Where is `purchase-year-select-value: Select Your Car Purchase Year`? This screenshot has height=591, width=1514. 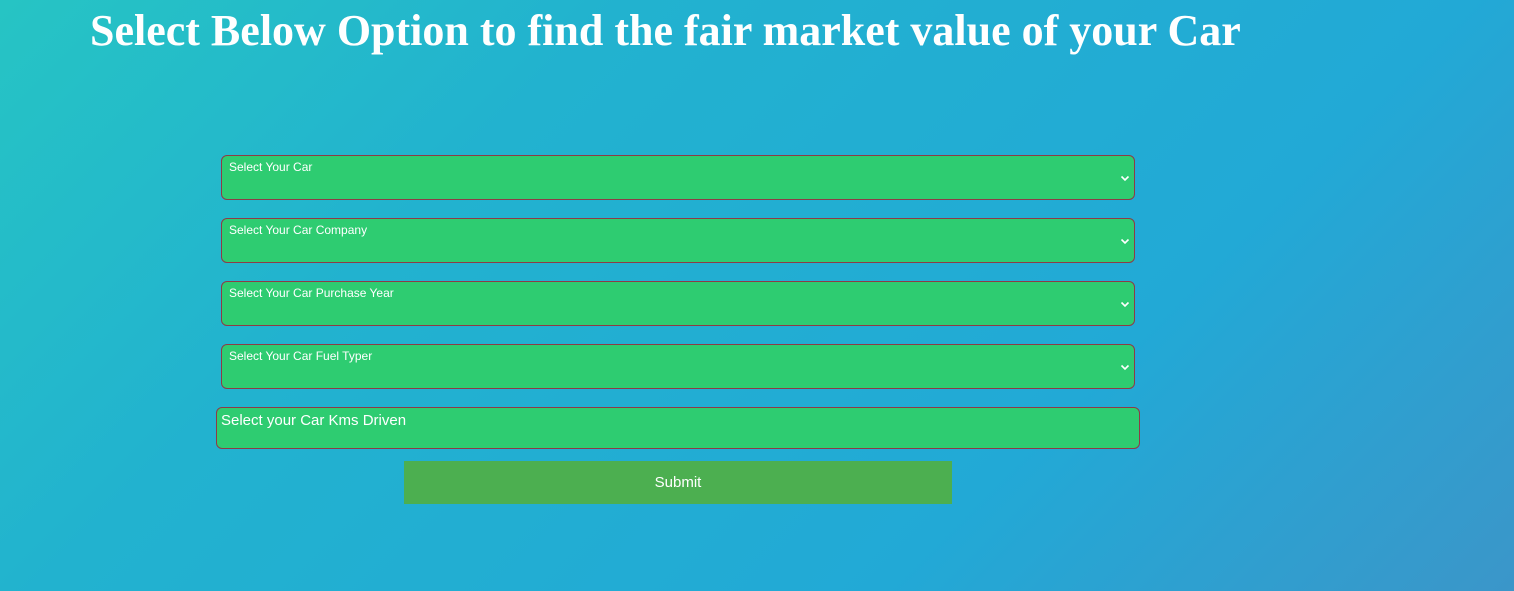 purchase-year-select-value: Select Your Car Purchase Year is located at coordinates (311, 293).